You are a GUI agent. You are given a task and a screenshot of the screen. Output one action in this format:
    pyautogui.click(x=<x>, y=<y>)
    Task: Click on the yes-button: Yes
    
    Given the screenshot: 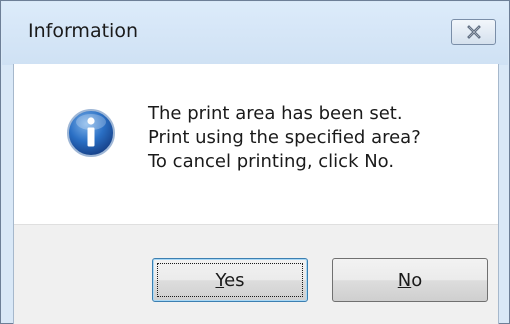 What is the action you would take?
    pyautogui.click(x=230, y=280)
    